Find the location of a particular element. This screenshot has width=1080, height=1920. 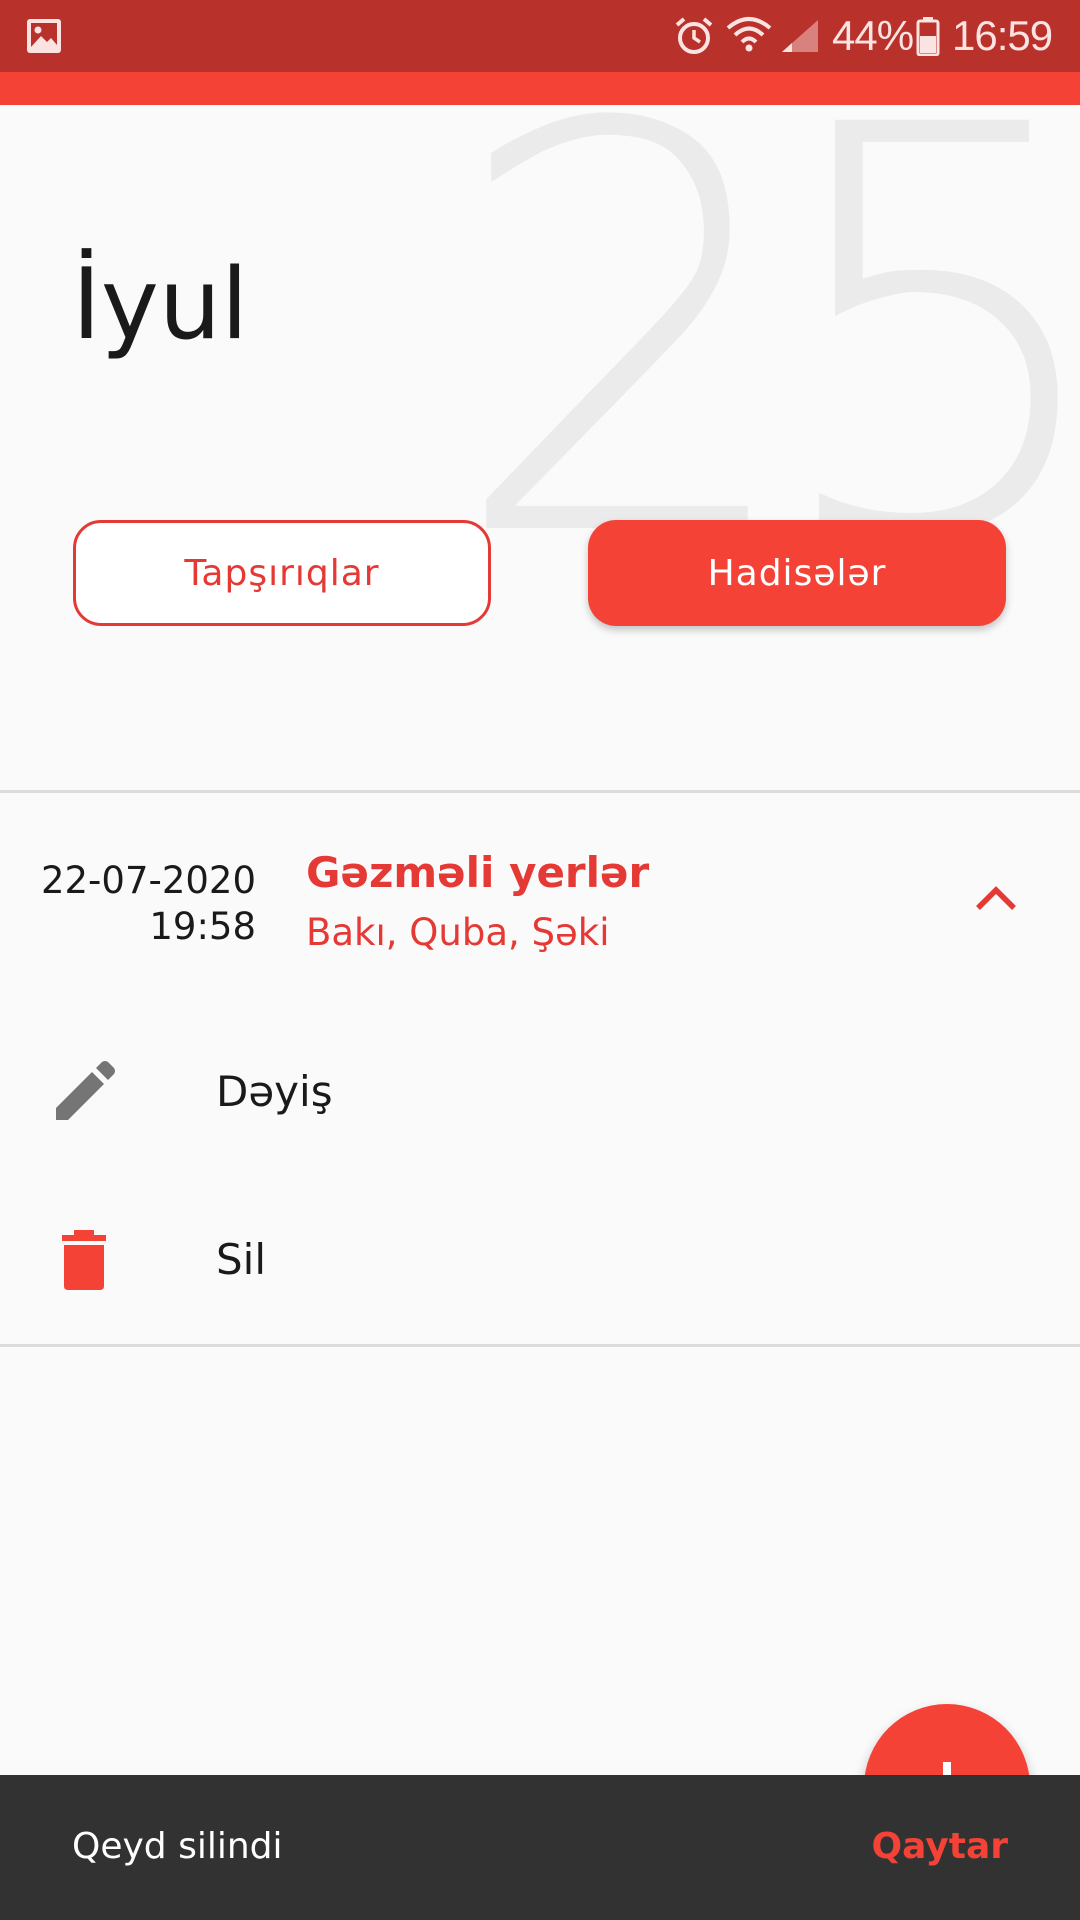

undo-button: Qaytar is located at coordinates (939, 1847).